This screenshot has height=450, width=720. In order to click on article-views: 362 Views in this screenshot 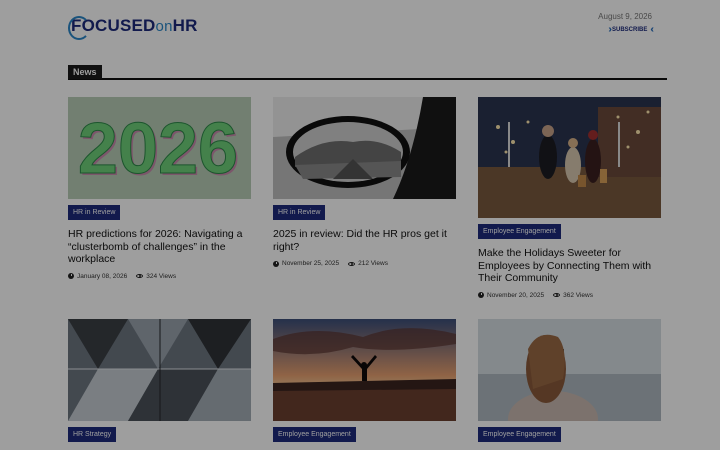, I will do `click(573, 295)`.